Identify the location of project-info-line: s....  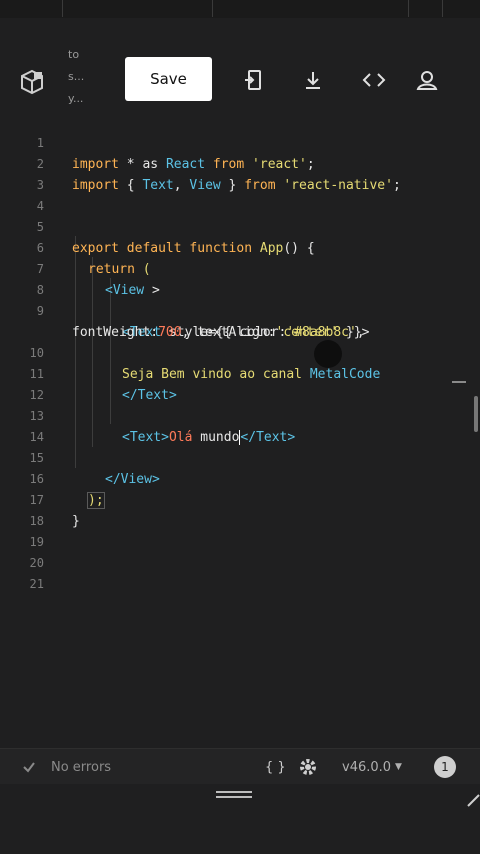
(76, 76).